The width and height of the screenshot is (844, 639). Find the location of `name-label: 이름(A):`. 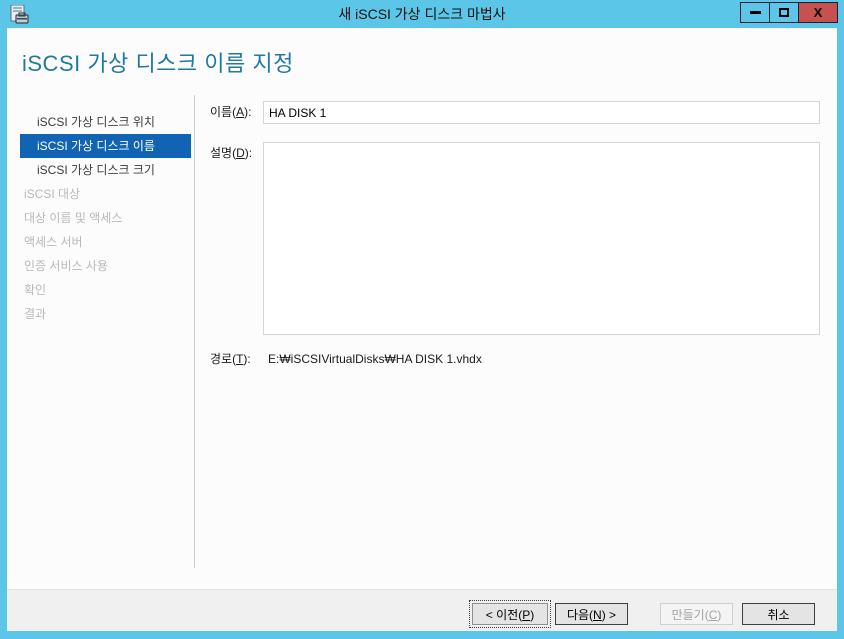

name-label: 이름(A): is located at coordinates (231, 112).